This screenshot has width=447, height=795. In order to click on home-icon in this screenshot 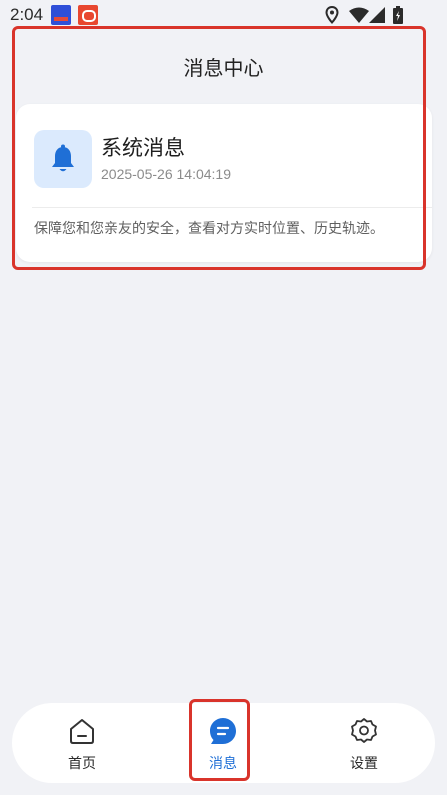, I will do `click(82, 731)`.